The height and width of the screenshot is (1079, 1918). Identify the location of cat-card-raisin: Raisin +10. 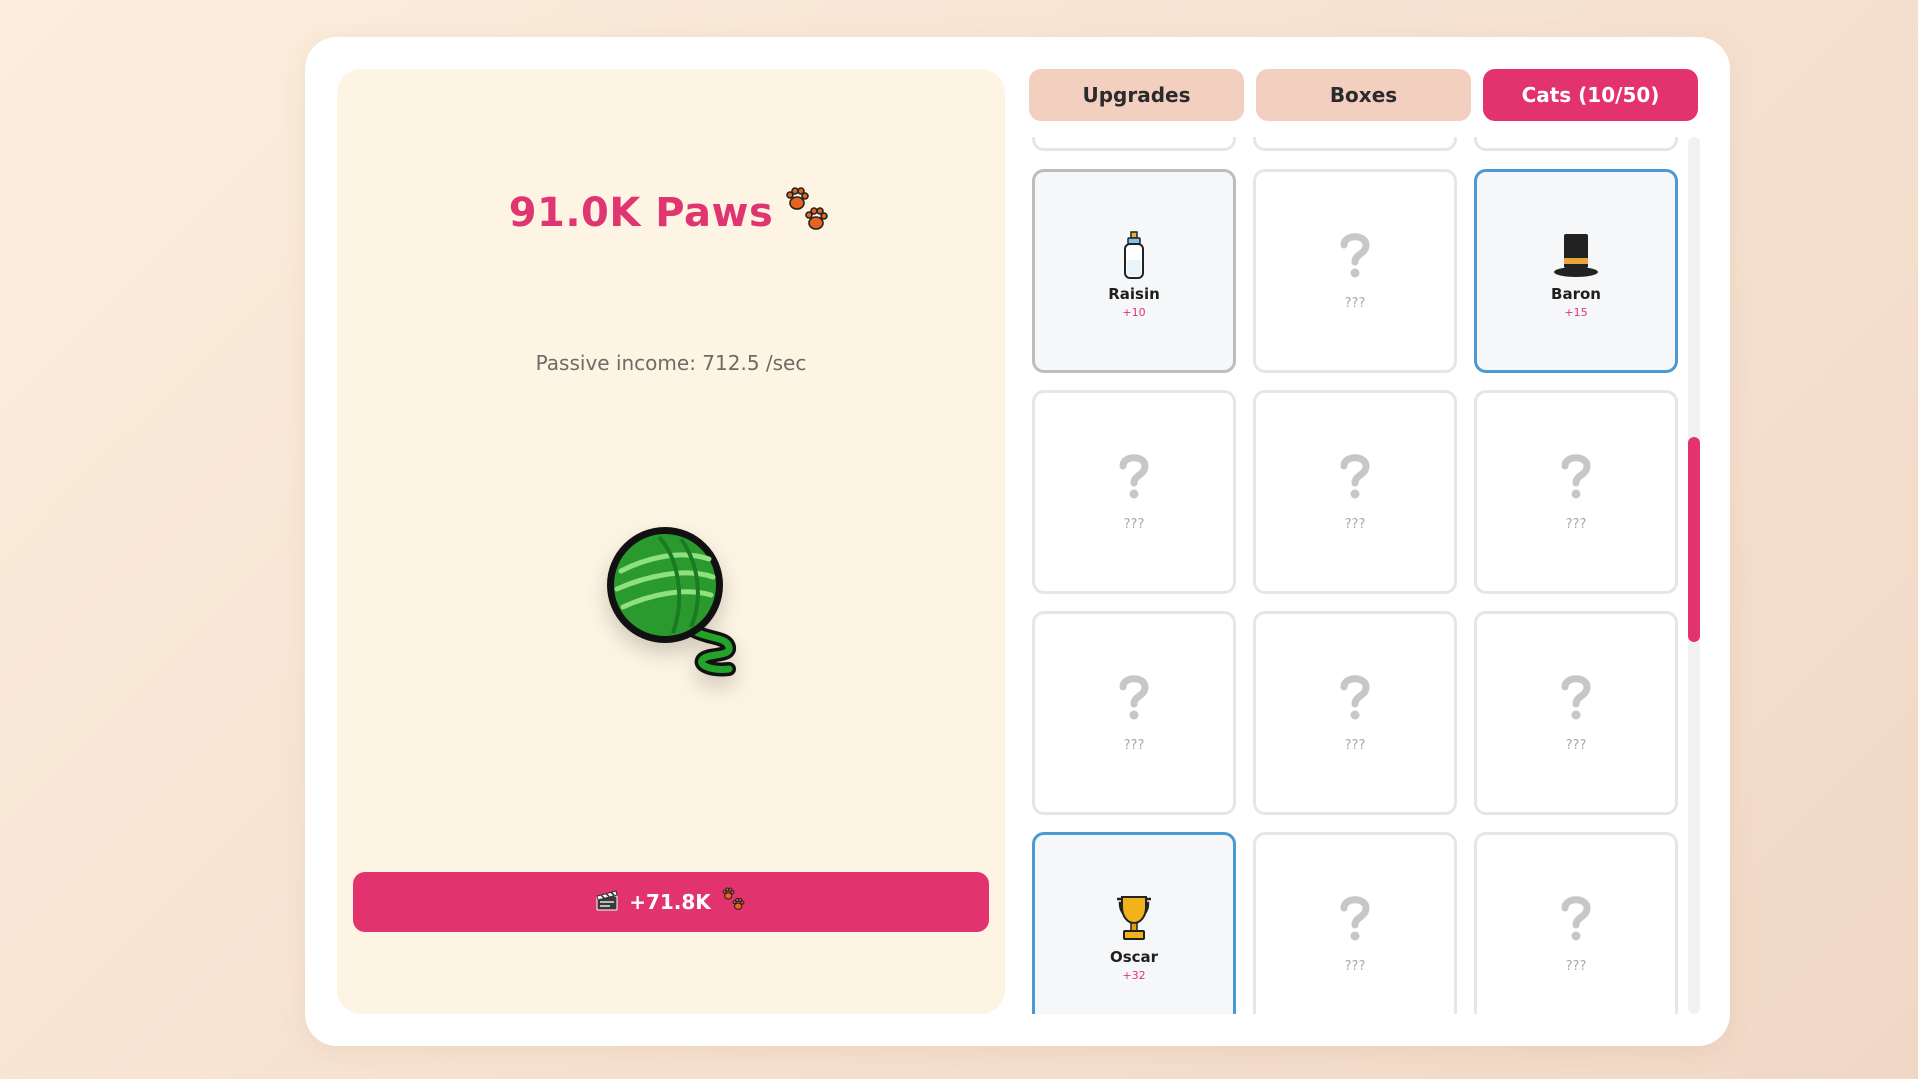
(1134, 271).